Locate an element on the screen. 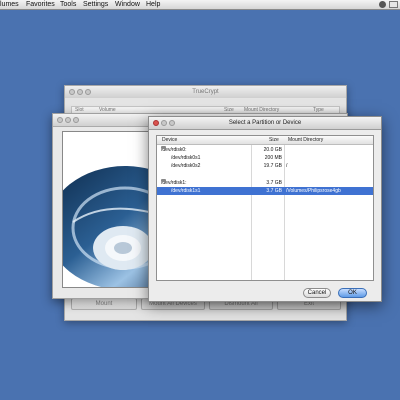  table-row: /dev/rdisk0s2 19.7 GB / is located at coordinates (265, 166).